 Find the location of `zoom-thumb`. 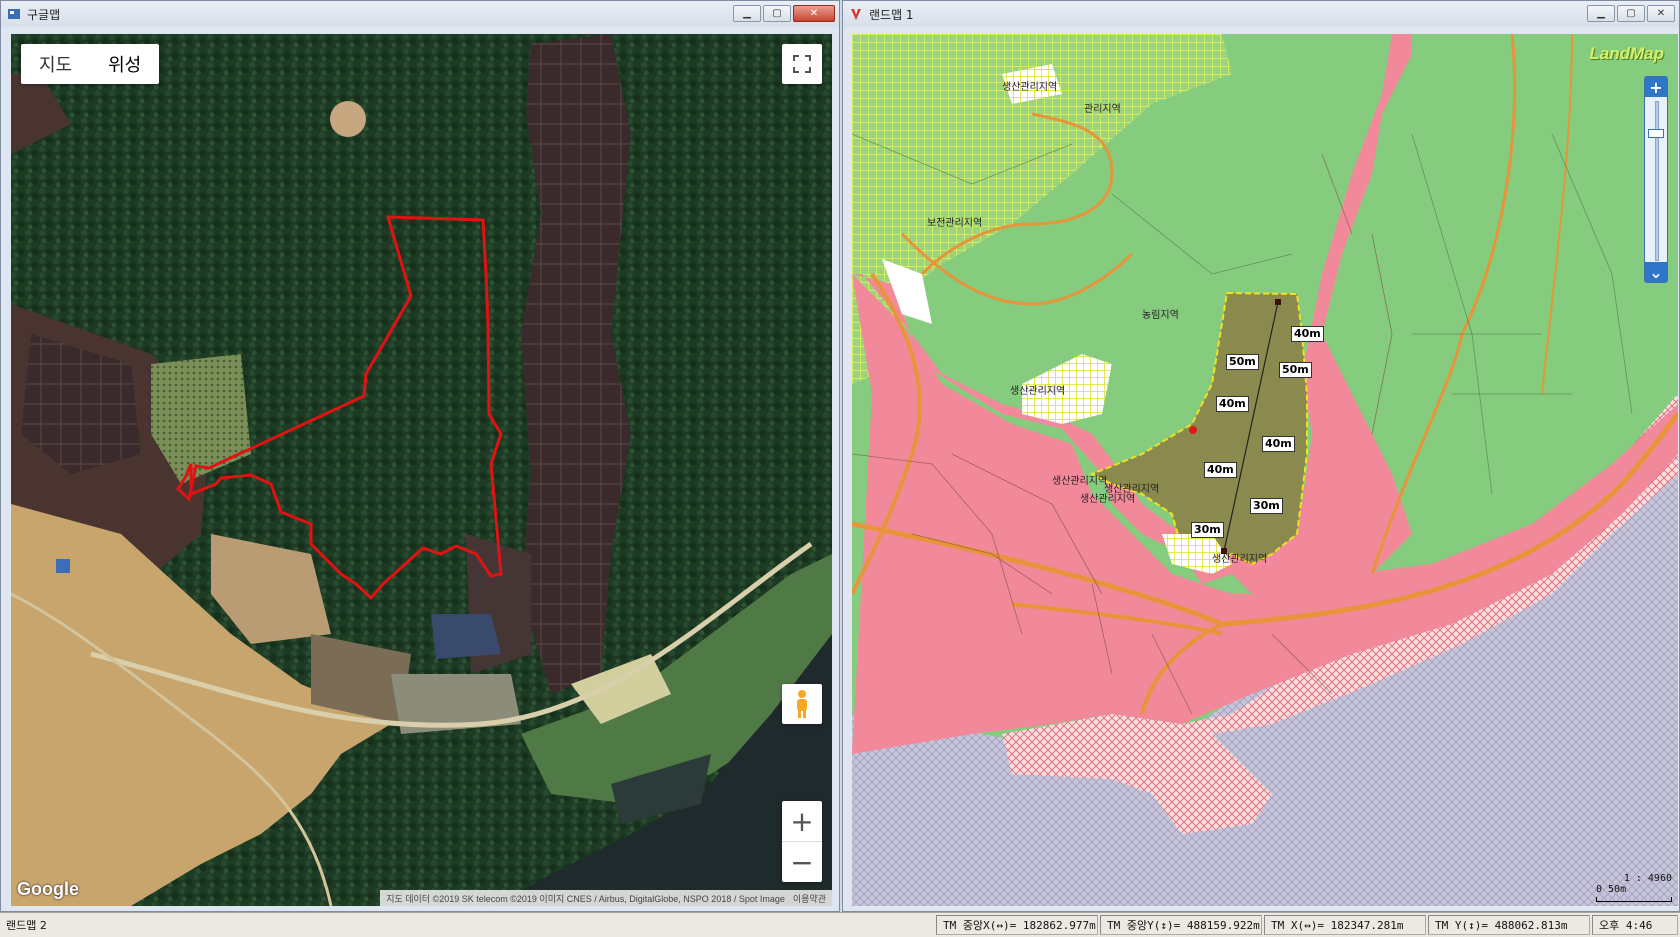

zoom-thumb is located at coordinates (1656, 133).